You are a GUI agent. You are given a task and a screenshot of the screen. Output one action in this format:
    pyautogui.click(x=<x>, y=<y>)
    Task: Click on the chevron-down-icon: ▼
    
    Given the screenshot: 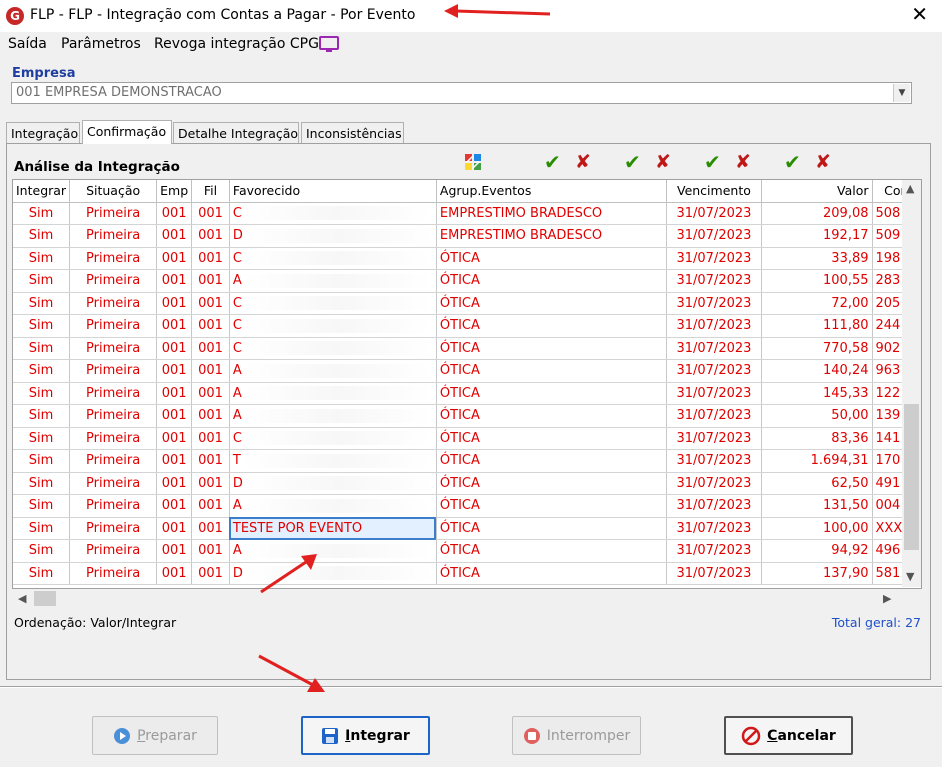 What is the action you would take?
    pyautogui.click(x=901, y=93)
    